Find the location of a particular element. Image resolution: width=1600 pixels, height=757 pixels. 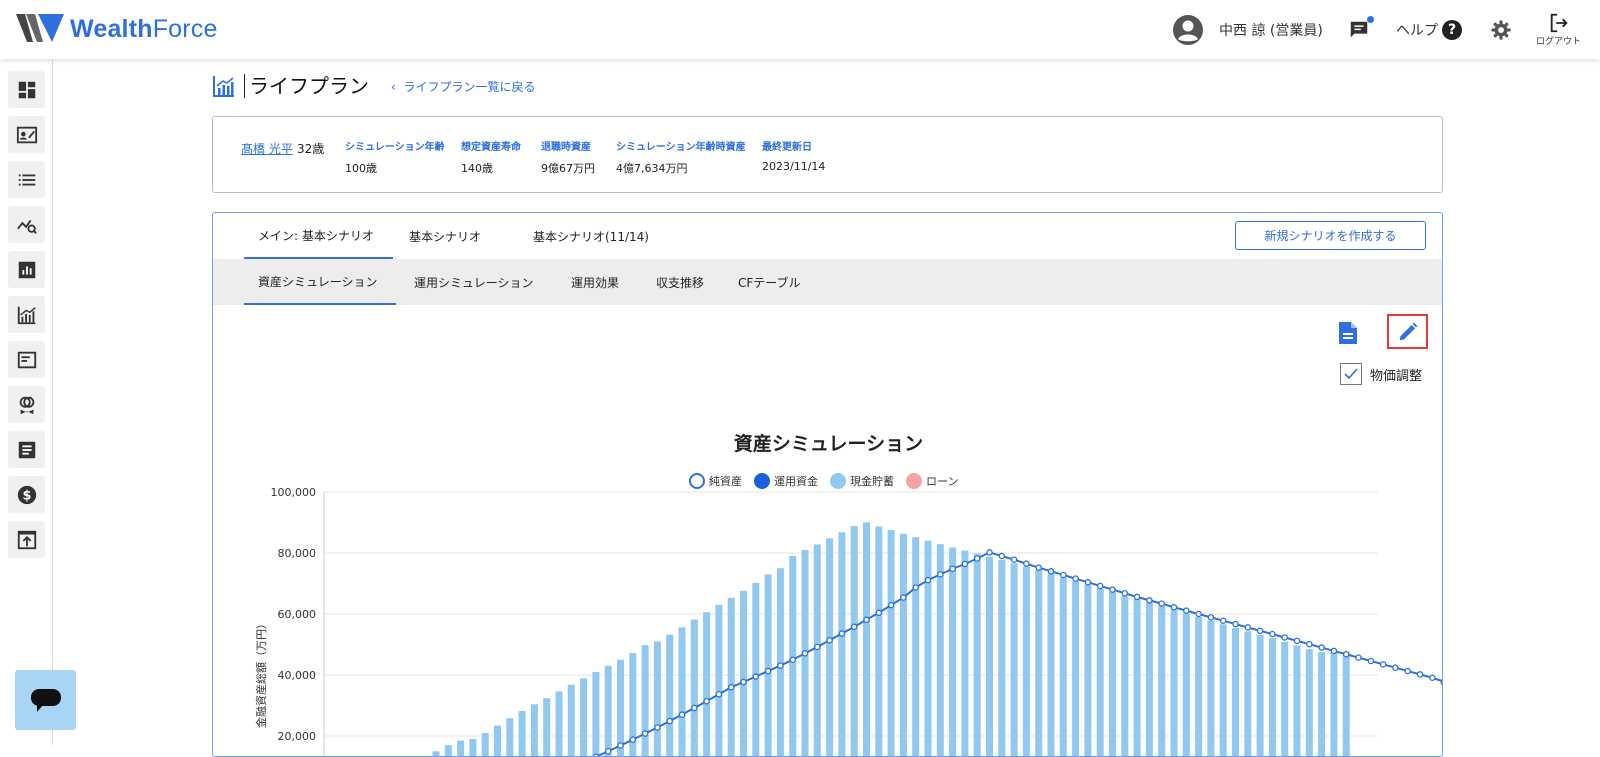

messages-button is located at coordinates (1359, 29).